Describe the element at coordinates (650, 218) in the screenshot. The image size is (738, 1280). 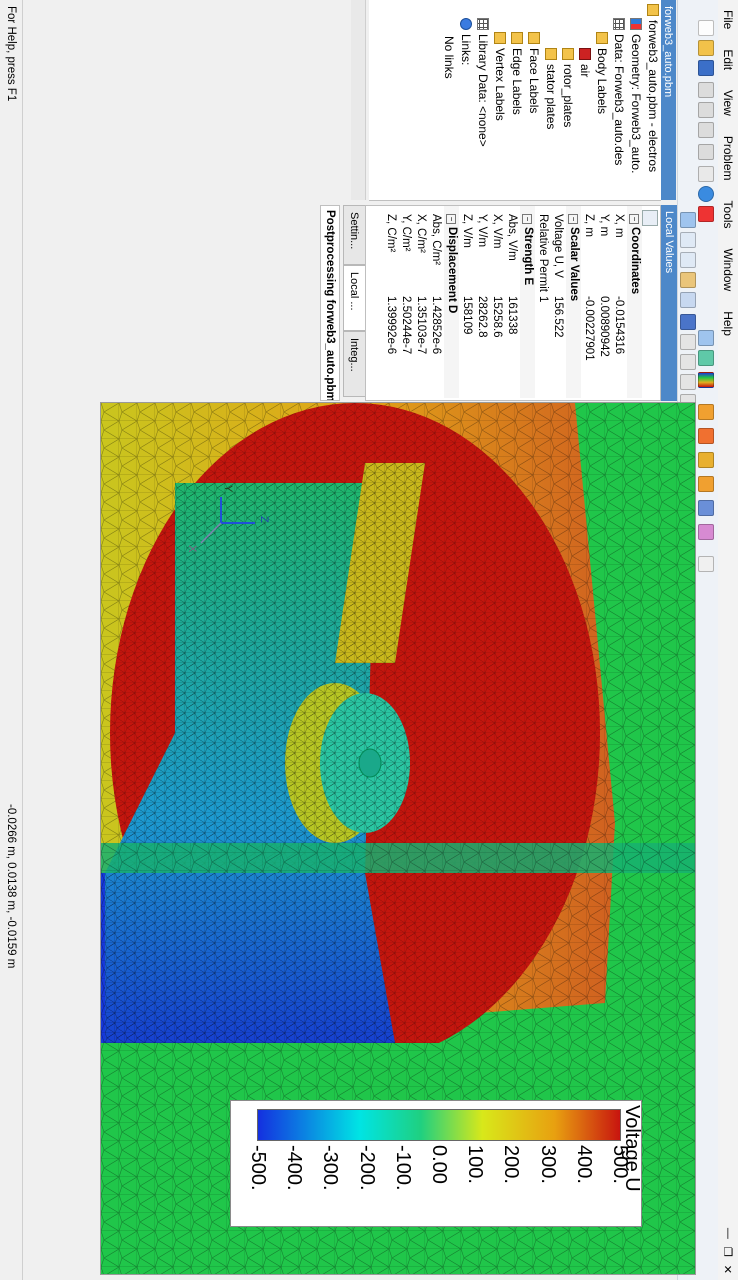
I see `settings-icon` at that location.